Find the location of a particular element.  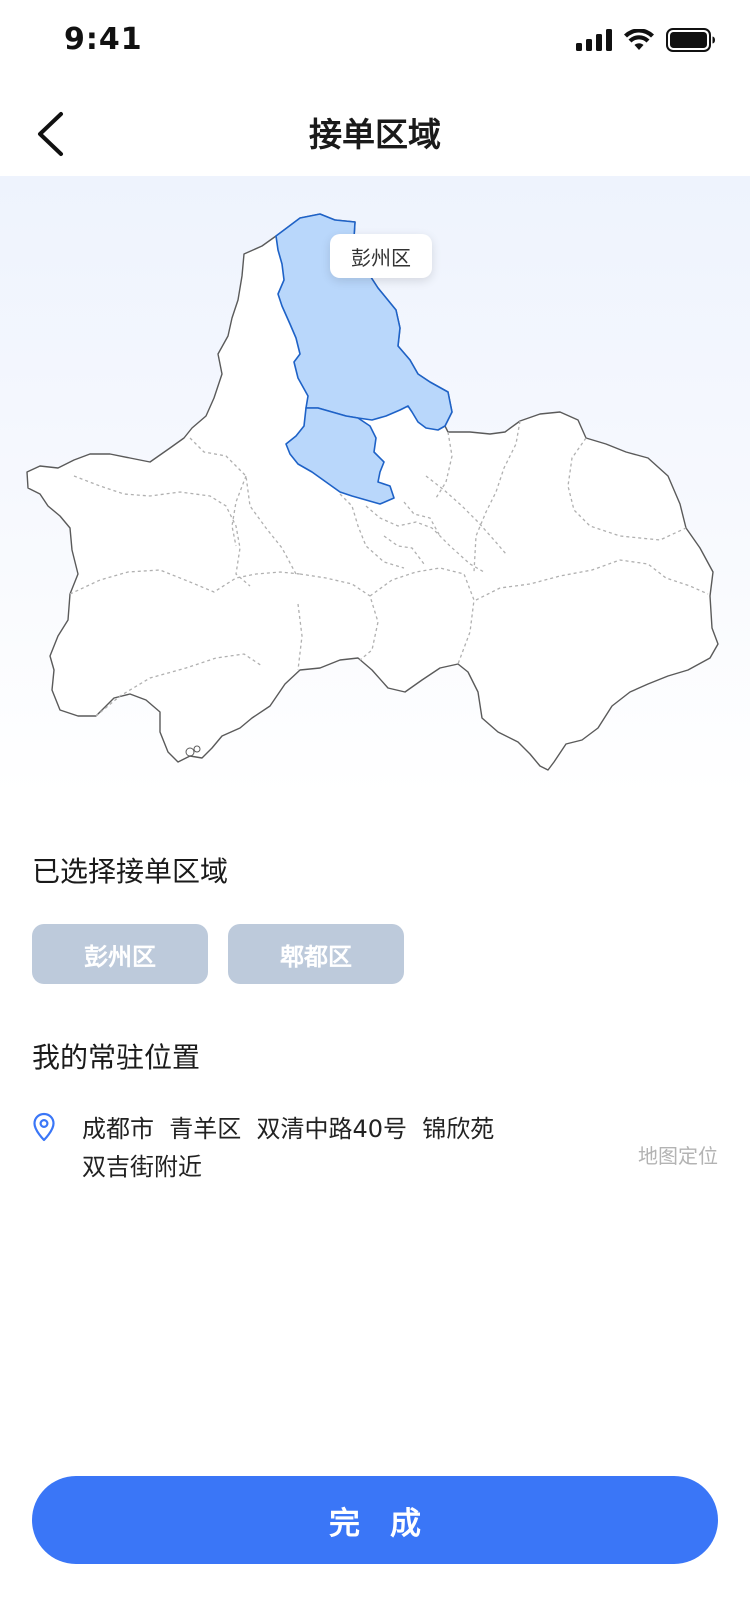

region-chip-pidu: 郫都区 is located at coordinates (316, 954).